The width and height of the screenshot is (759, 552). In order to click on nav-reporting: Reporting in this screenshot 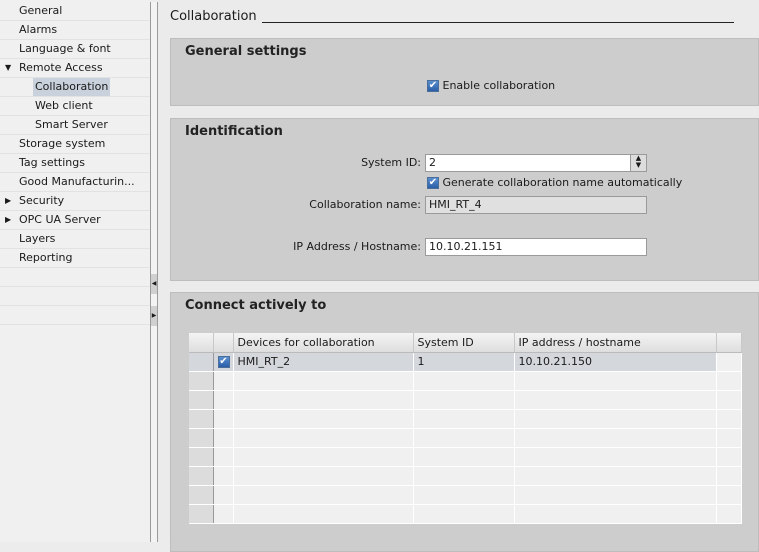, I will do `click(75, 258)`.